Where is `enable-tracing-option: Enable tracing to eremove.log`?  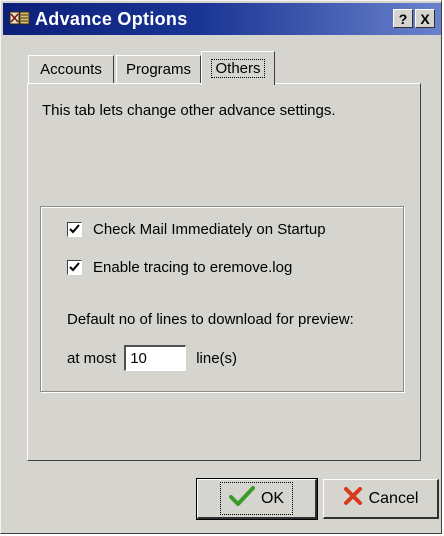 enable-tracing-option: Enable tracing to eremove.log is located at coordinates (179, 267).